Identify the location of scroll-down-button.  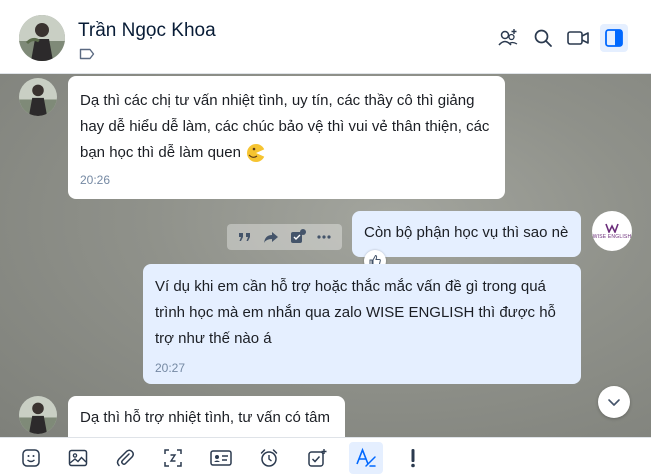
(614, 402).